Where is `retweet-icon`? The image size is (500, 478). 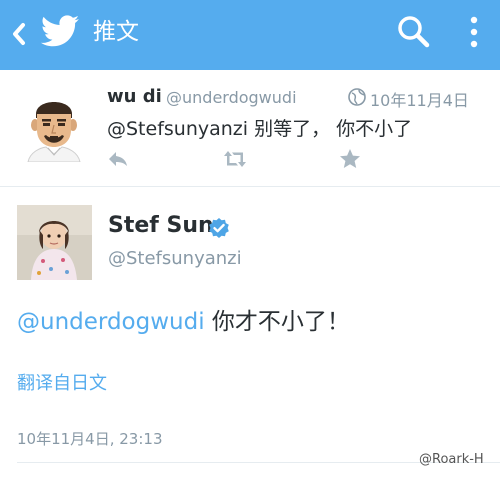
retweet-icon is located at coordinates (235, 159).